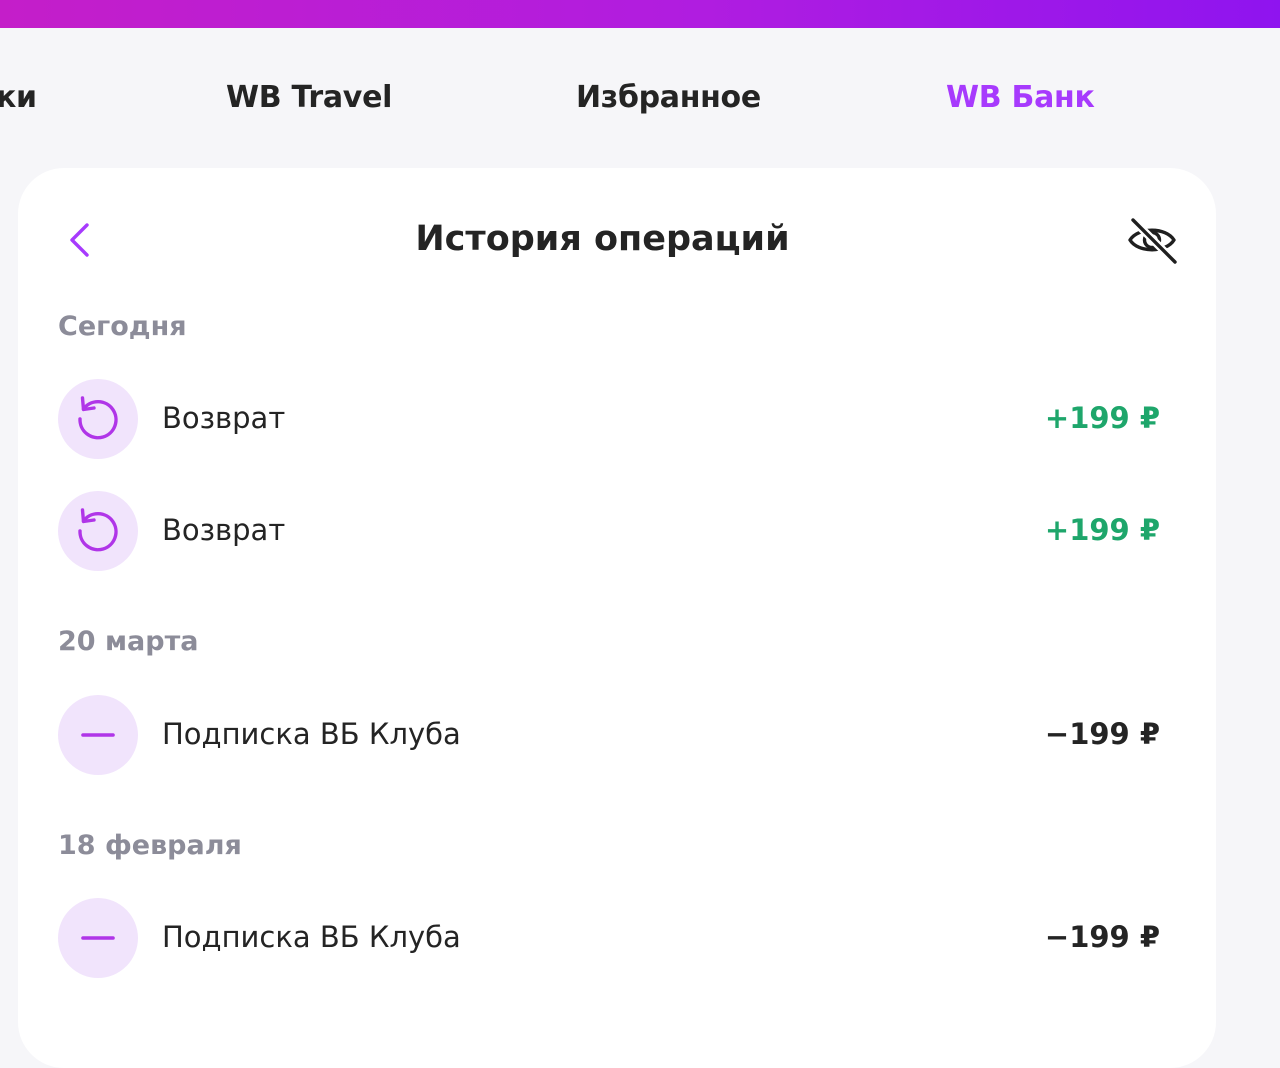 The width and height of the screenshot is (1280, 1068). I want to click on back-button, so click(82, 240).